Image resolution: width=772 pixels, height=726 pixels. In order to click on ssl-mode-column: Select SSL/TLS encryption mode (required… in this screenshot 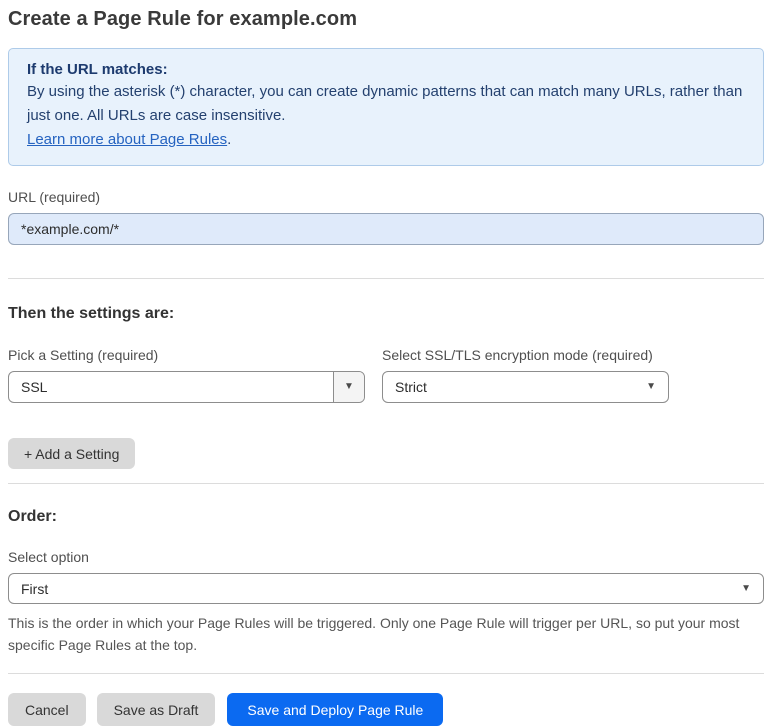, I will do `click(525, 375)`.